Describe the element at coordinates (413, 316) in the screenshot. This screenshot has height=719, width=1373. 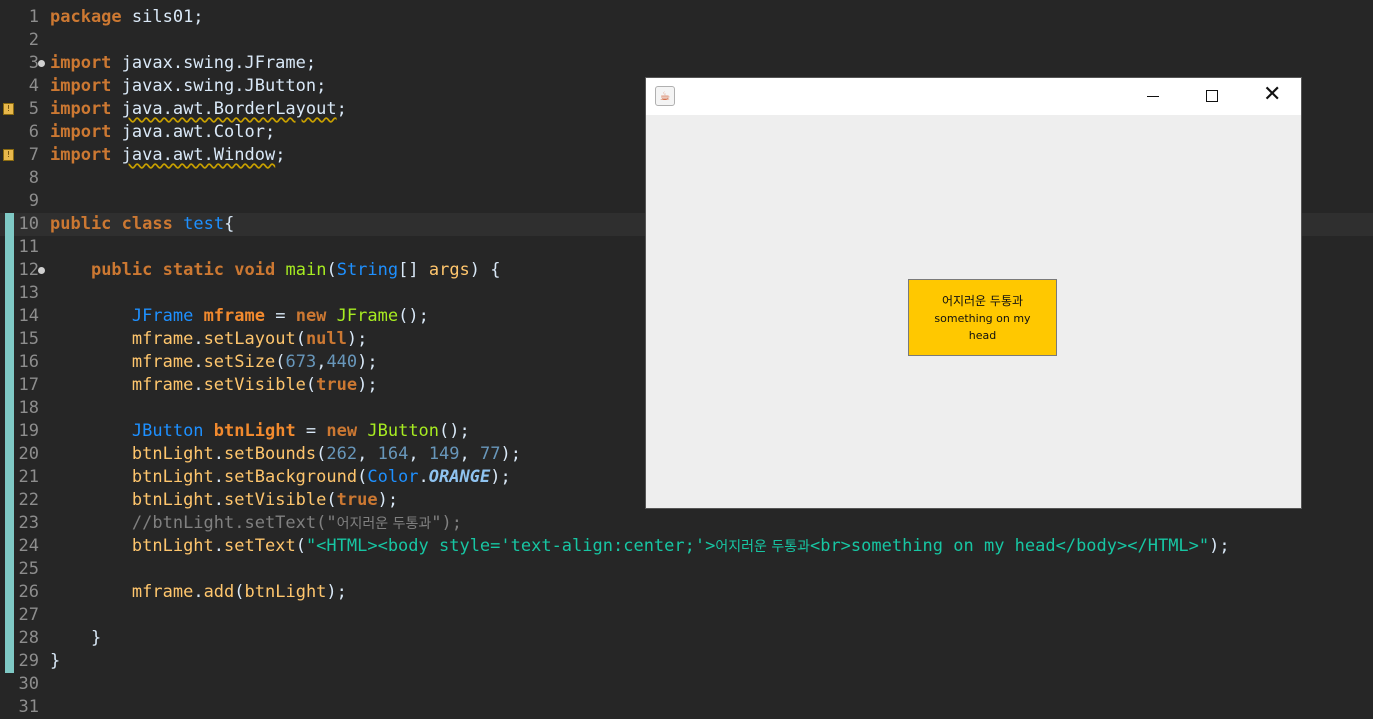
I see `code-token: ();` at that location.